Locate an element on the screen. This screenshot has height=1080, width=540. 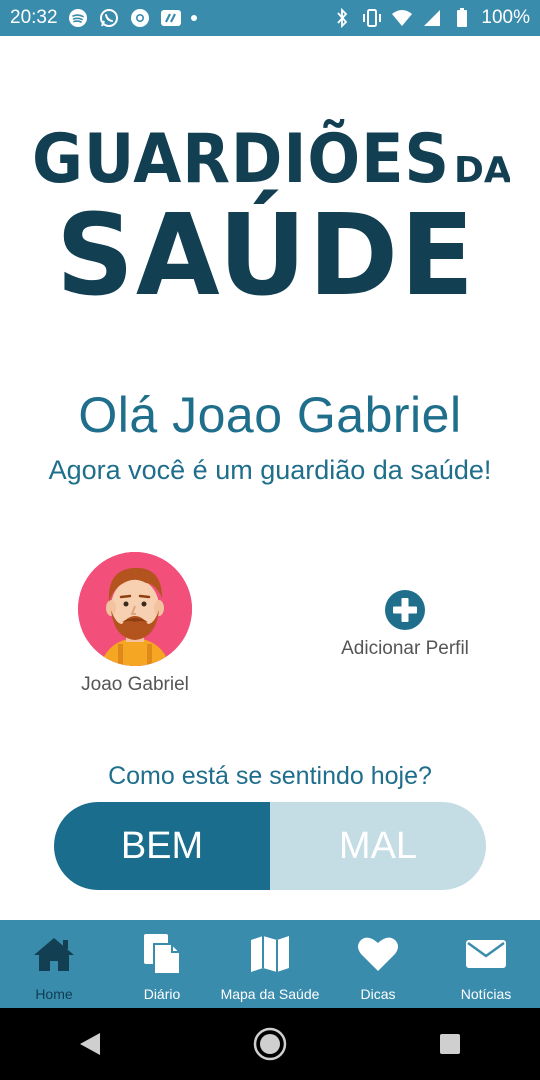
bottom-navigation: Home Diário Mapa da Saúde Dicas Notícias is located at coordinates (270, 964).